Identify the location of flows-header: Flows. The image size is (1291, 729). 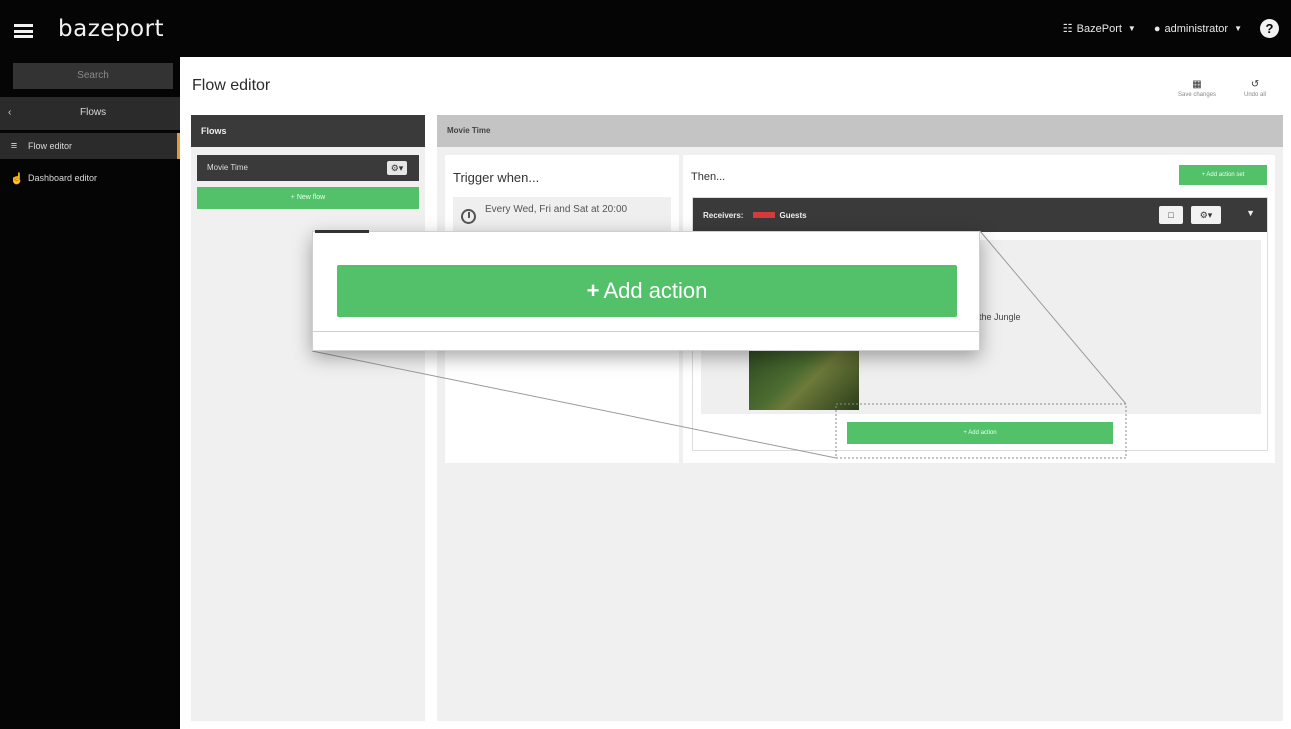
(308, 131).